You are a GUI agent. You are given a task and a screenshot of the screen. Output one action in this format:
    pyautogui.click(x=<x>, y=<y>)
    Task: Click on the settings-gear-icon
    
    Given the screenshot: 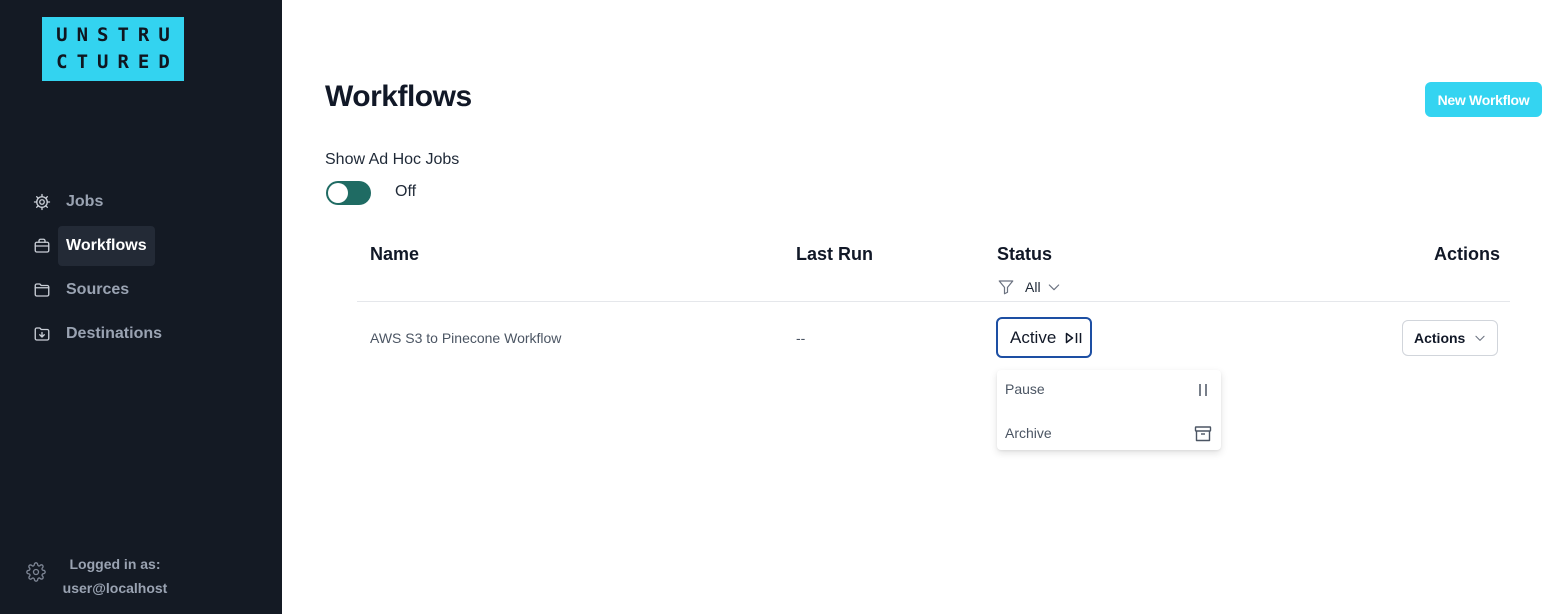 What is the action you would take?
    pyautogui.click(x=36, y=572)
    